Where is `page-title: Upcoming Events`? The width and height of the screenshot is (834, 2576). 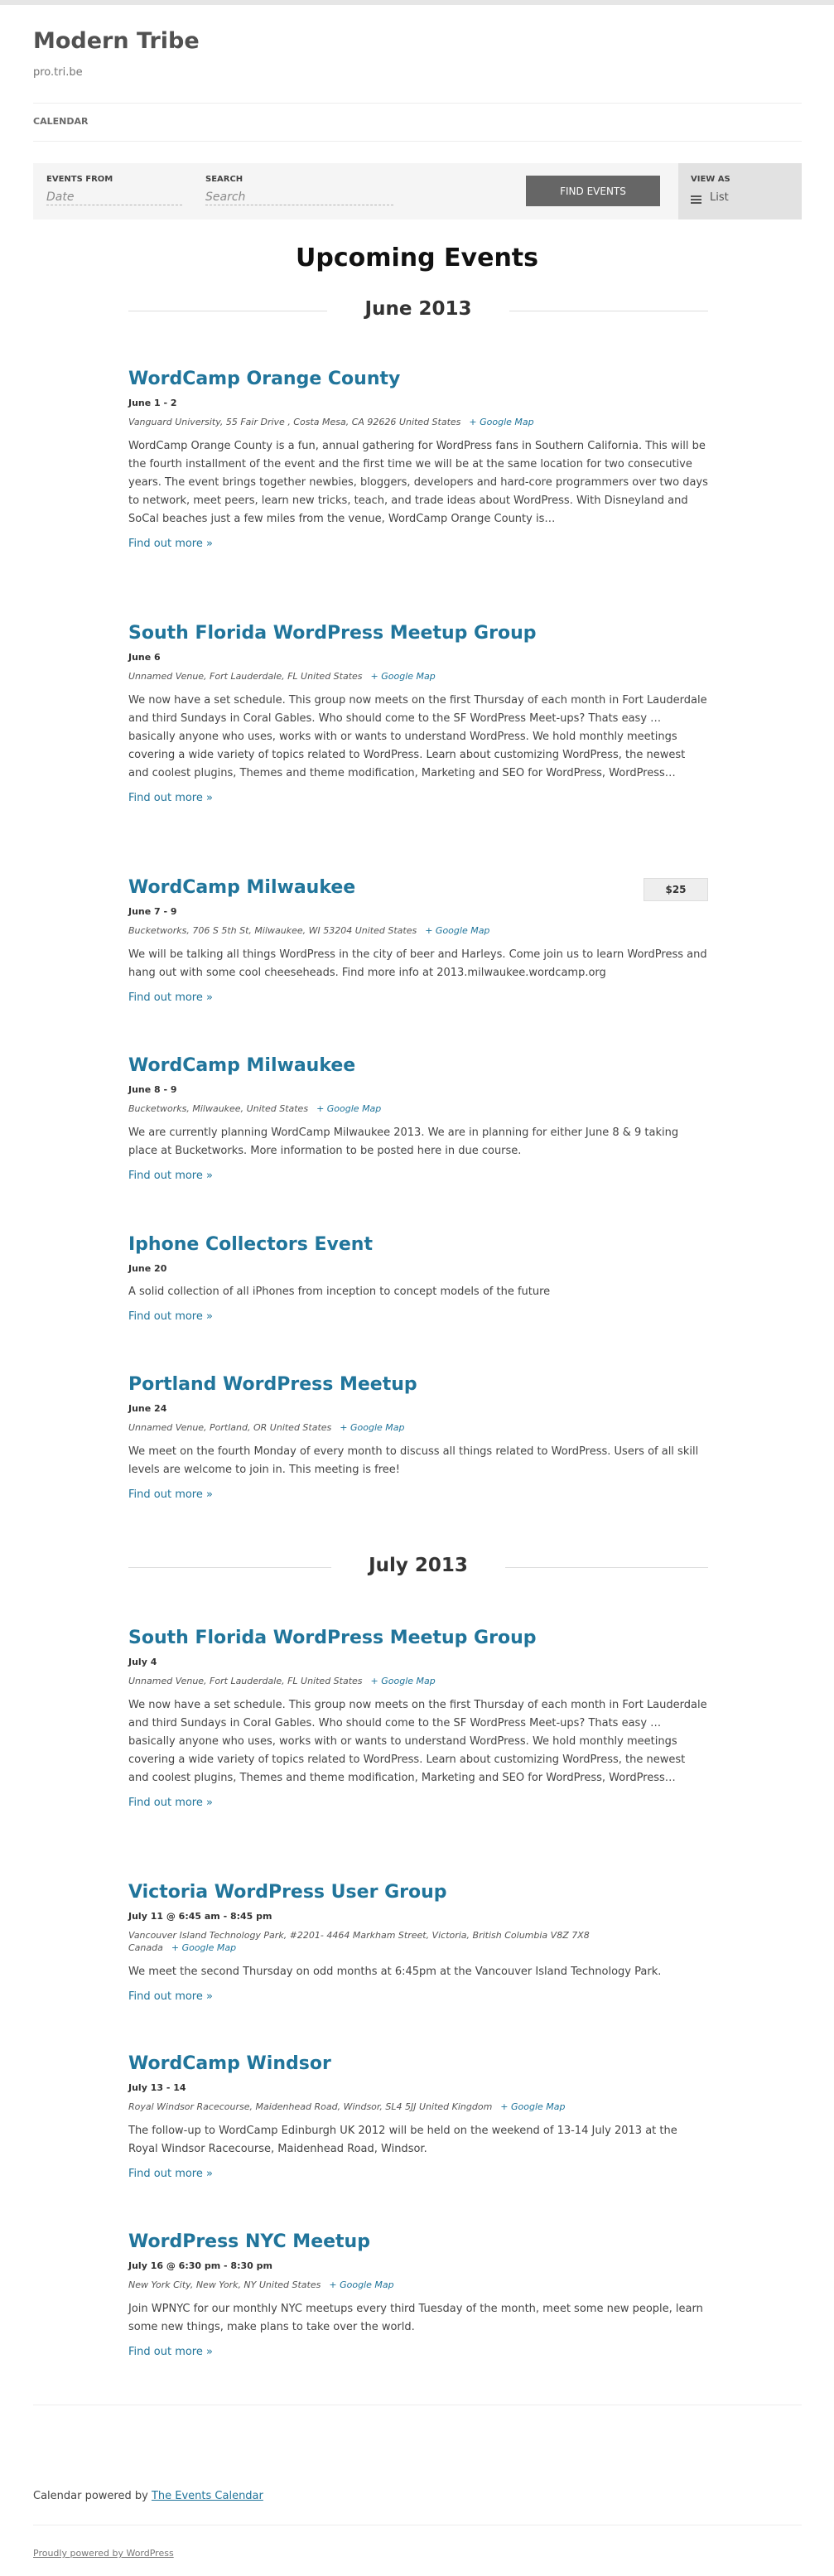 page-title: Upcoming Events is located at coordinates (417, 258).